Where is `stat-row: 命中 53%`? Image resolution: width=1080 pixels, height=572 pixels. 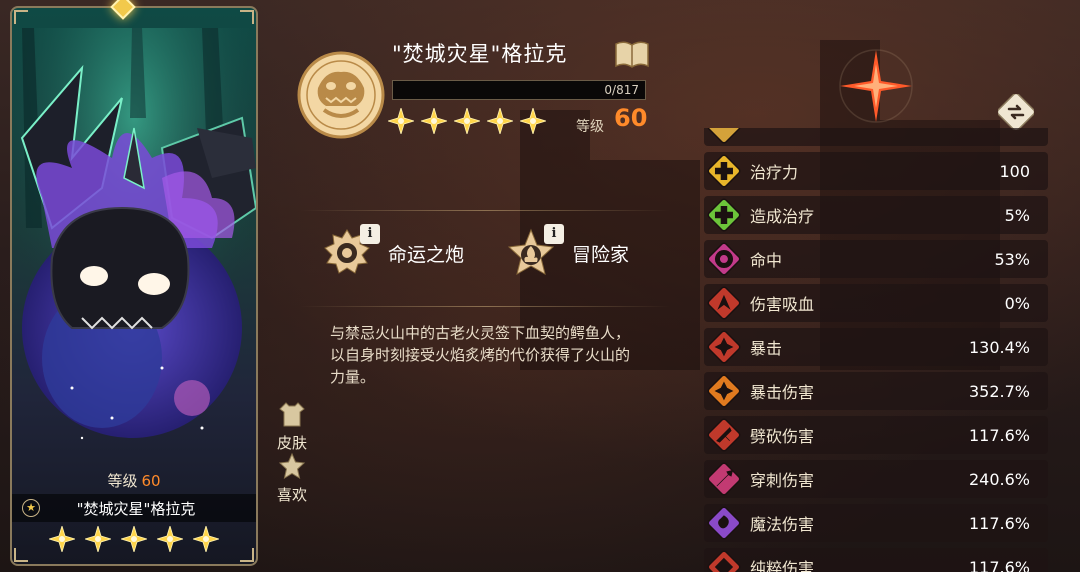
stat-row: 命中 53% is located at coordinates (876, 259).